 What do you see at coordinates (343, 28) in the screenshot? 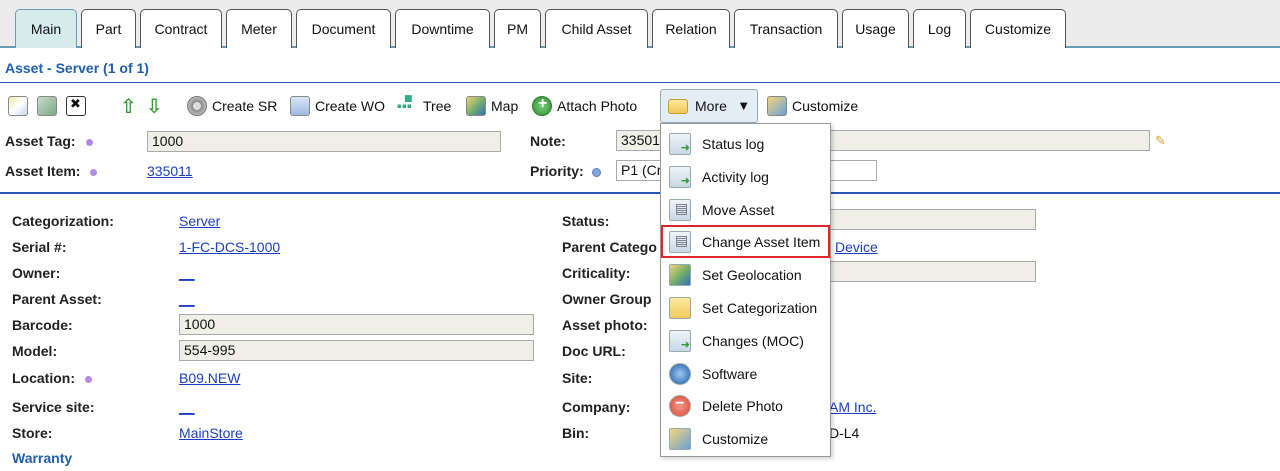
I see `tab-document: Document` at bounding box center [343, 28].